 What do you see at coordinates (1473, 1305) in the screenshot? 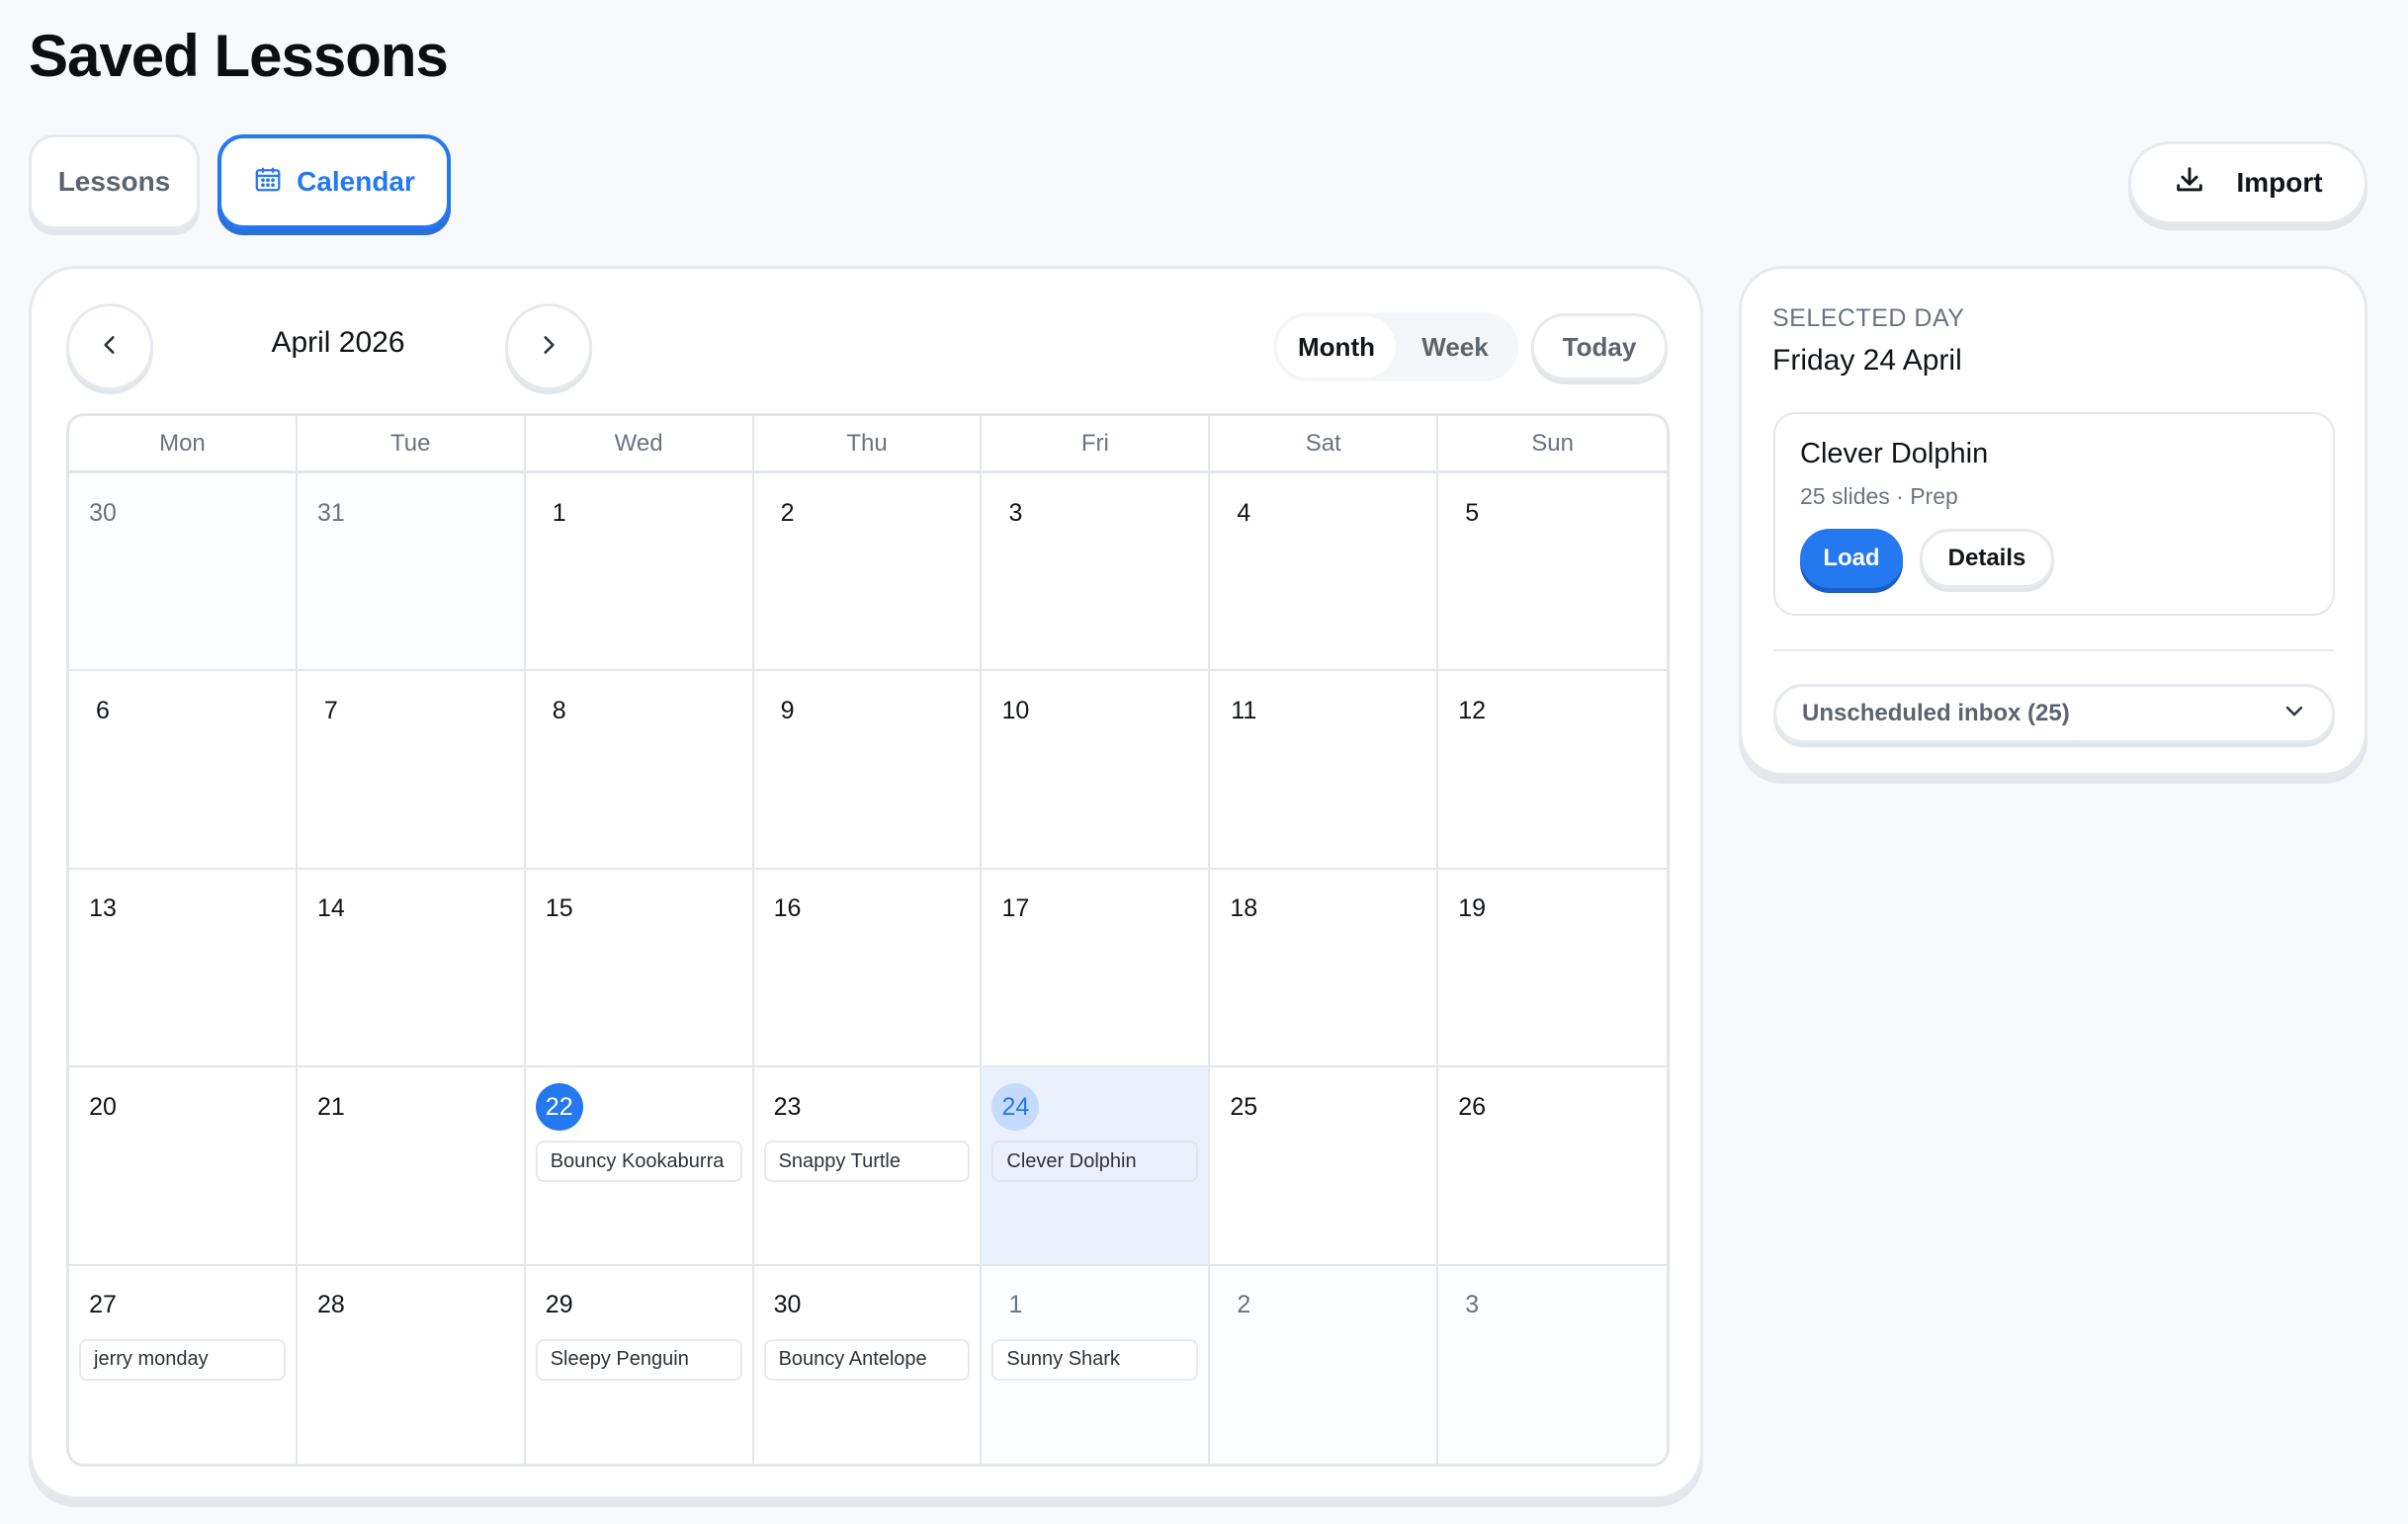
I see `day-number: 3` at bounding box center [1473, 1305].